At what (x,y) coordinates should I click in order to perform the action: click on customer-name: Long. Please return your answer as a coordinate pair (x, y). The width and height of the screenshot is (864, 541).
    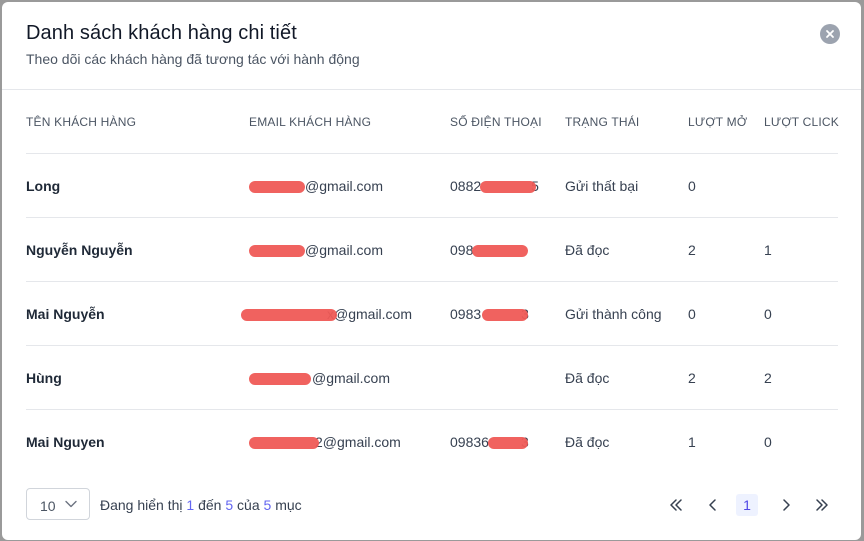
    Looking at the image, I should click on (43, 186).